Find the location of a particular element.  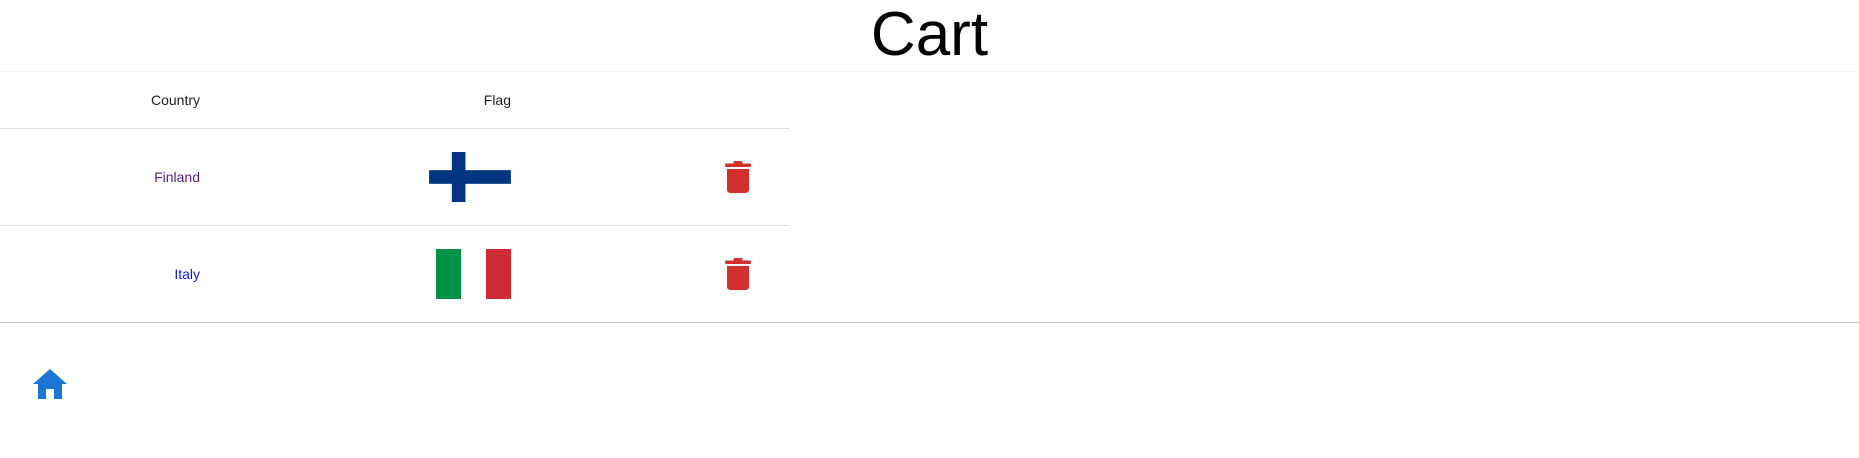

country-link-italy: Italy is located at coordinates (187, 274).